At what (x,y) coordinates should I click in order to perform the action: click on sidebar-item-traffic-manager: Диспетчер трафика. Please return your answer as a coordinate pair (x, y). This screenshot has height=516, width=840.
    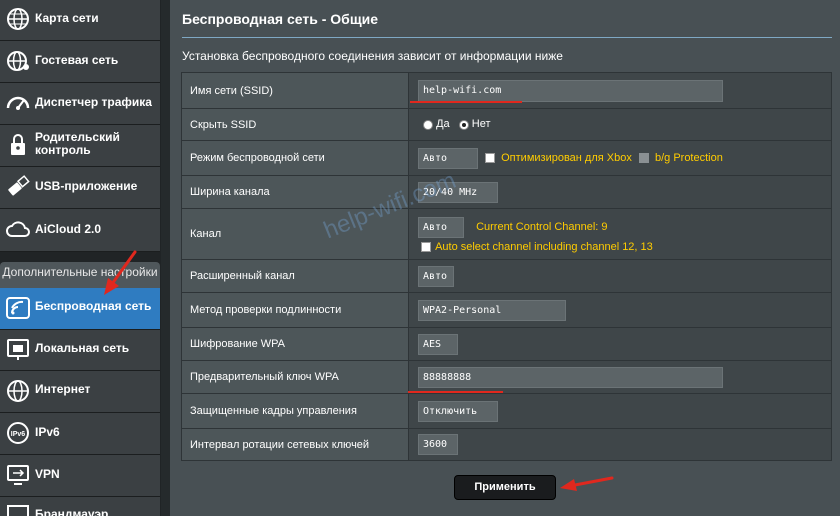
    Looking at the image, I should click on (80, 104).